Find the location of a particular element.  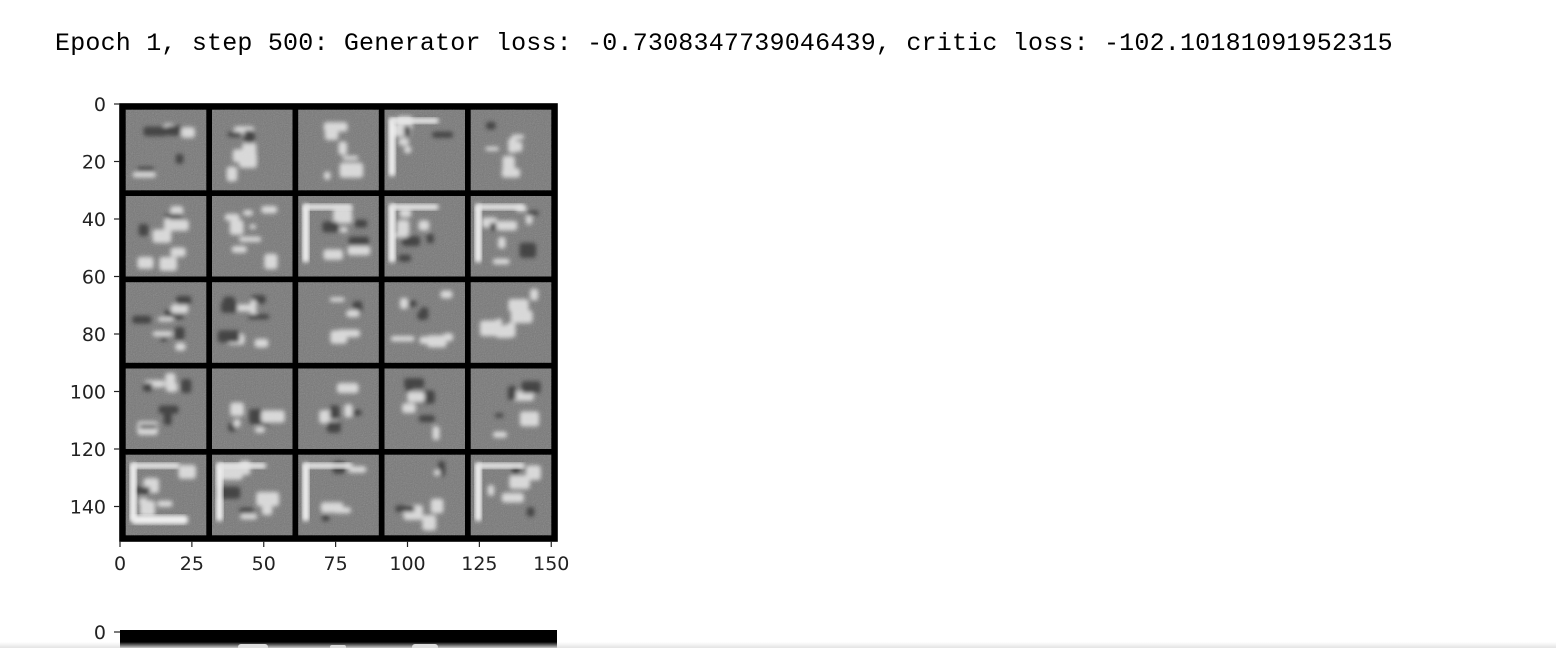

y-tick-label: 60 is located at coordinates (94, 278).